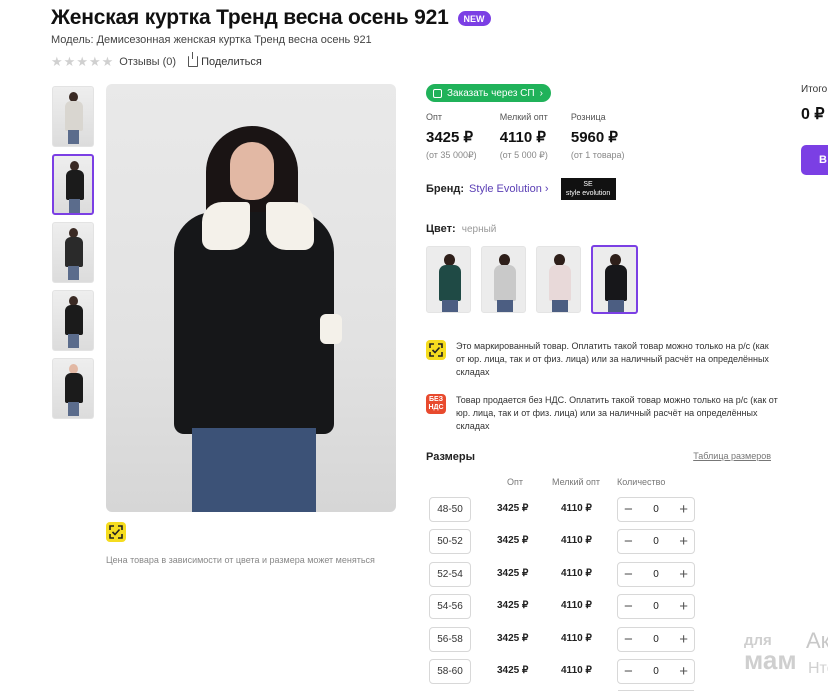 The height and width of the screenshot is (693, 828). Describe the element at coordinates (524, 136) in the screenshot. I see `price-tier-small-wholesale: Мелкий опт 4110 ₽ (от 5 000 ₽)` at that location.